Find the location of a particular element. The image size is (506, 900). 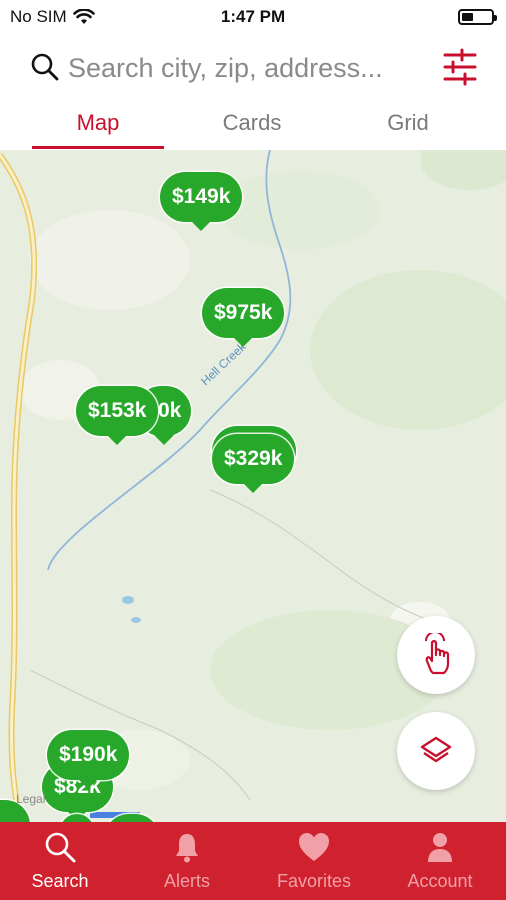

hand-pointer-icon is located at coordinates (437, 654).